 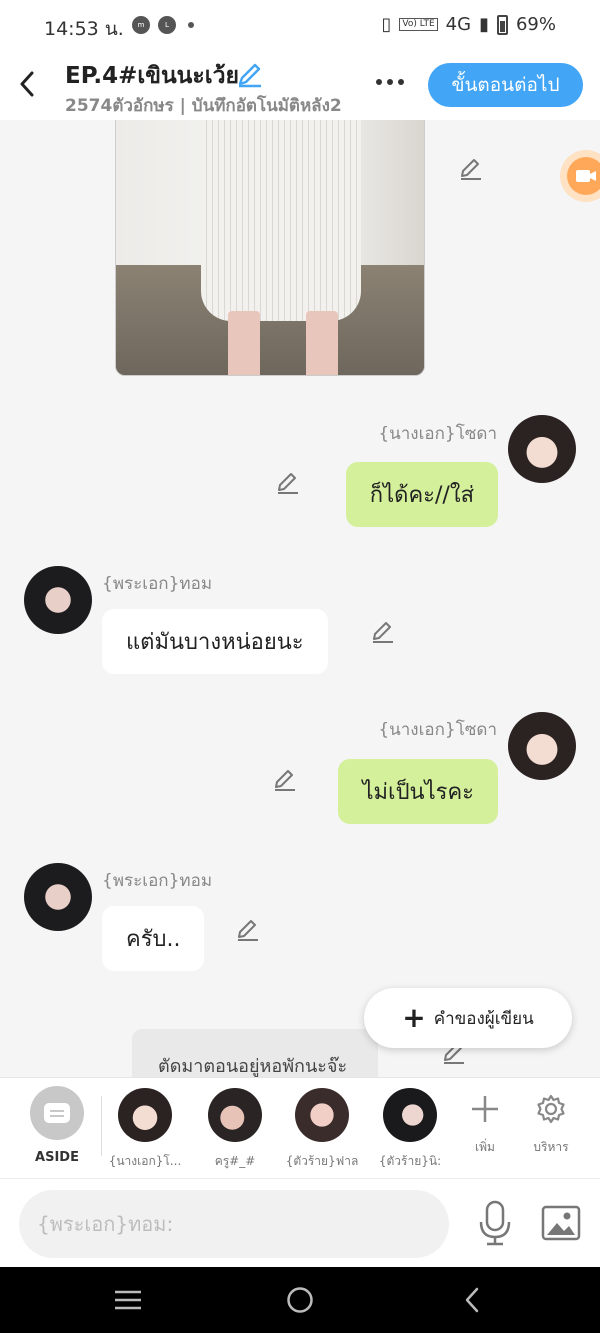 I want to click on system-indicators: ▯ Vo) LTE 4G ▮ 69%, so click(x=468, y=24).